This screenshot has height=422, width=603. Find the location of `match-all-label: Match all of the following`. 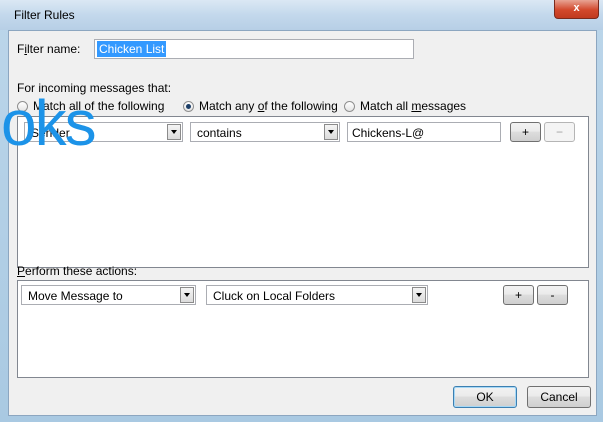

match-all-label: Match all of the following is located at coordinates (98, 106).